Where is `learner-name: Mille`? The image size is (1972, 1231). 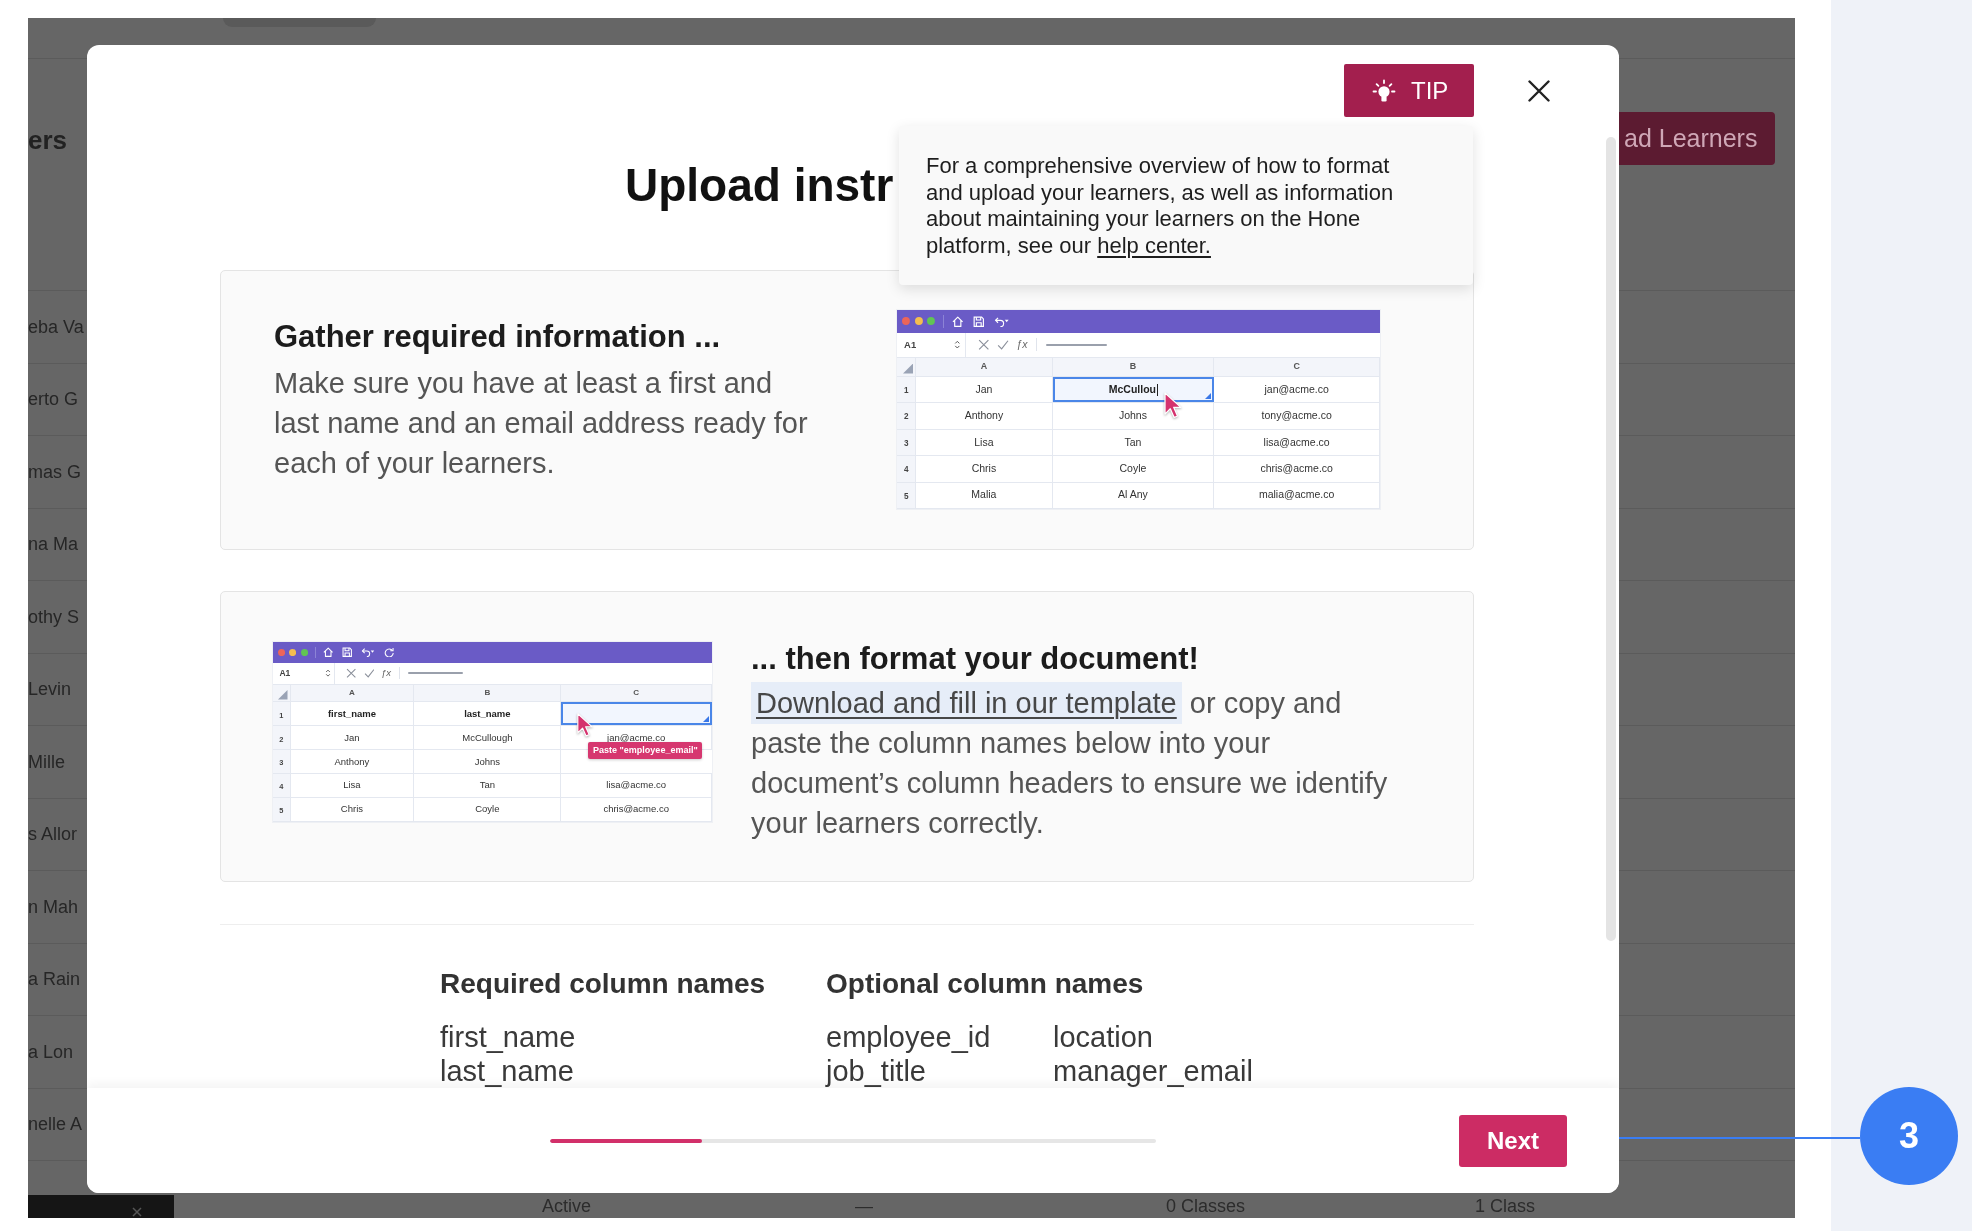 learner-name: Mille is located at coordinates (46, 761).